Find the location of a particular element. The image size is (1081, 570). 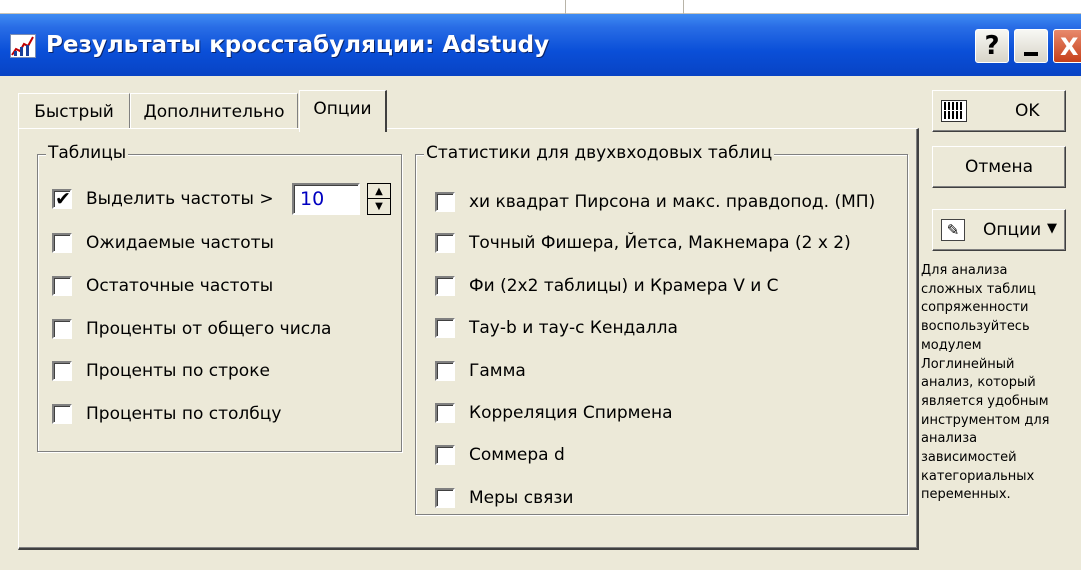

option-label: Проценты по строке is located at coordinates (178, 371).